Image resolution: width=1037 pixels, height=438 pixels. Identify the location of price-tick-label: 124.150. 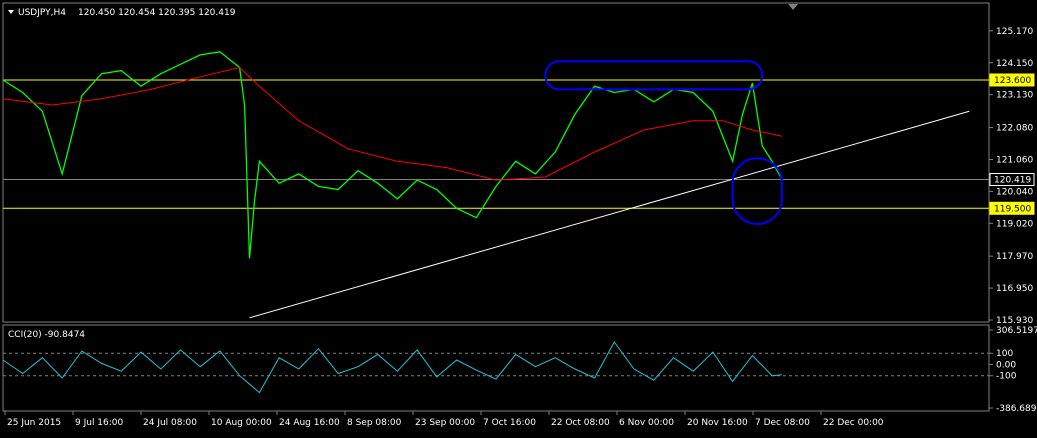
(1014, 64).